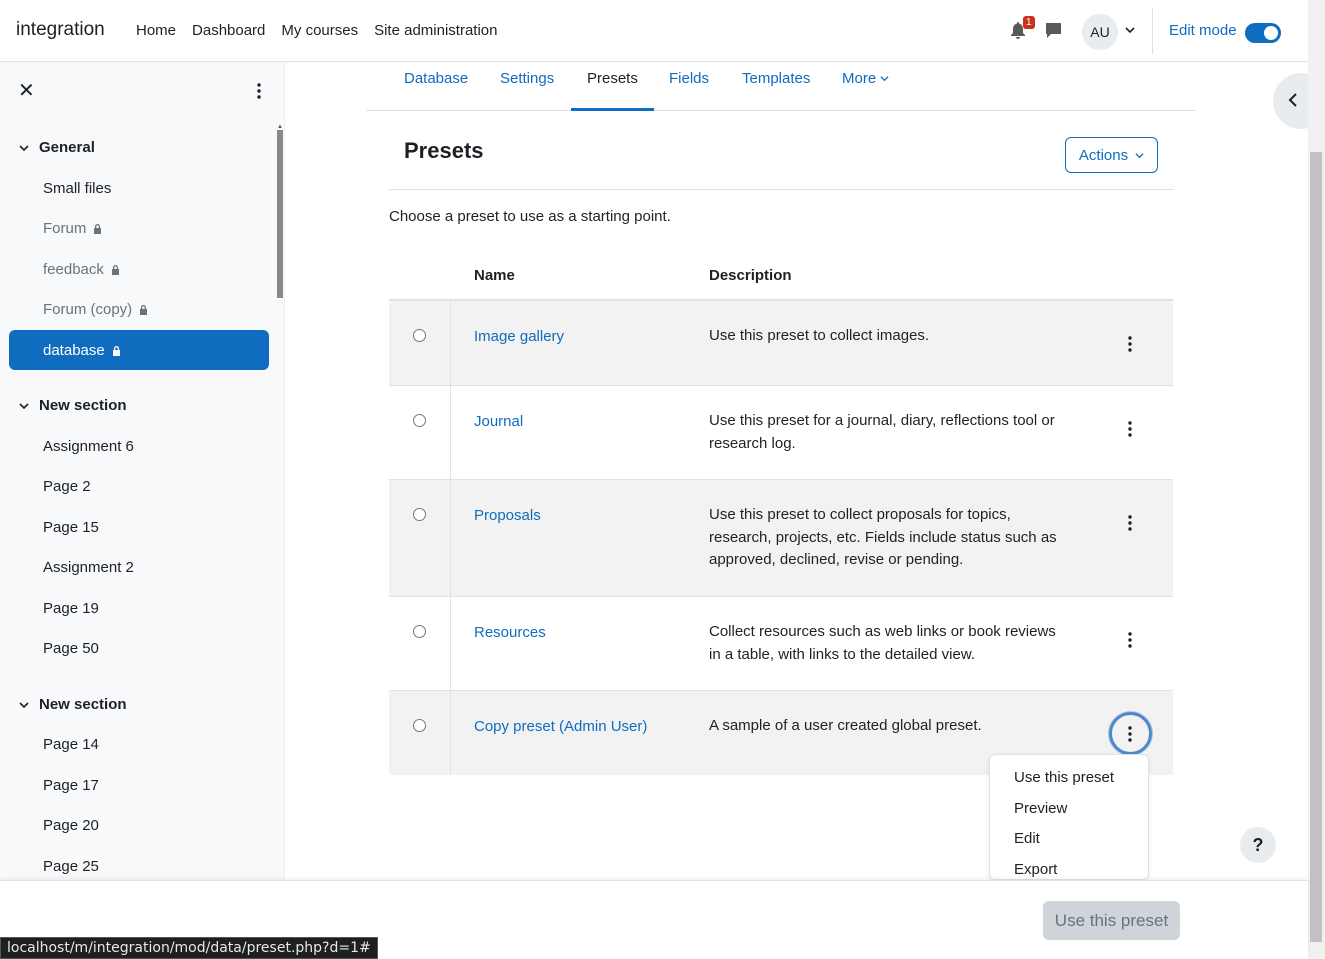 The width and height of the screenshot is (1325, 959). I want to click on tab-more-label: More, so click(859, 78).